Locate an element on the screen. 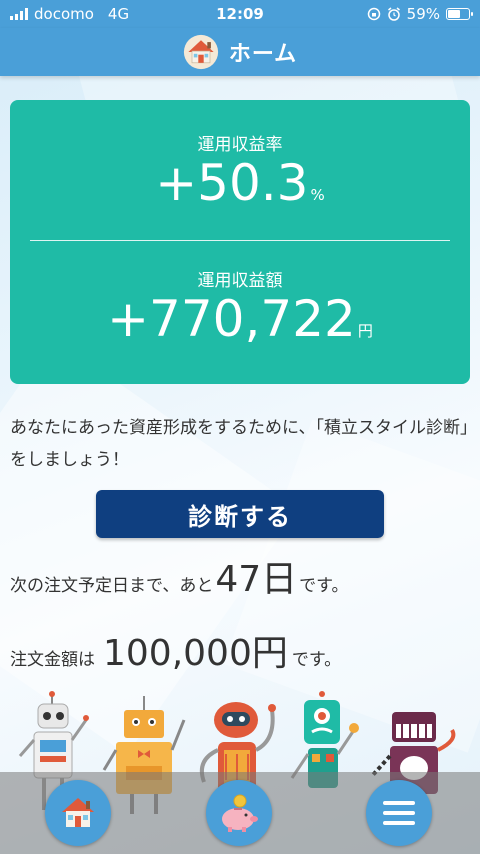 This screenshot has width=480, height=854. diagnose-button: 診断する is located at coordinates (240, 514).